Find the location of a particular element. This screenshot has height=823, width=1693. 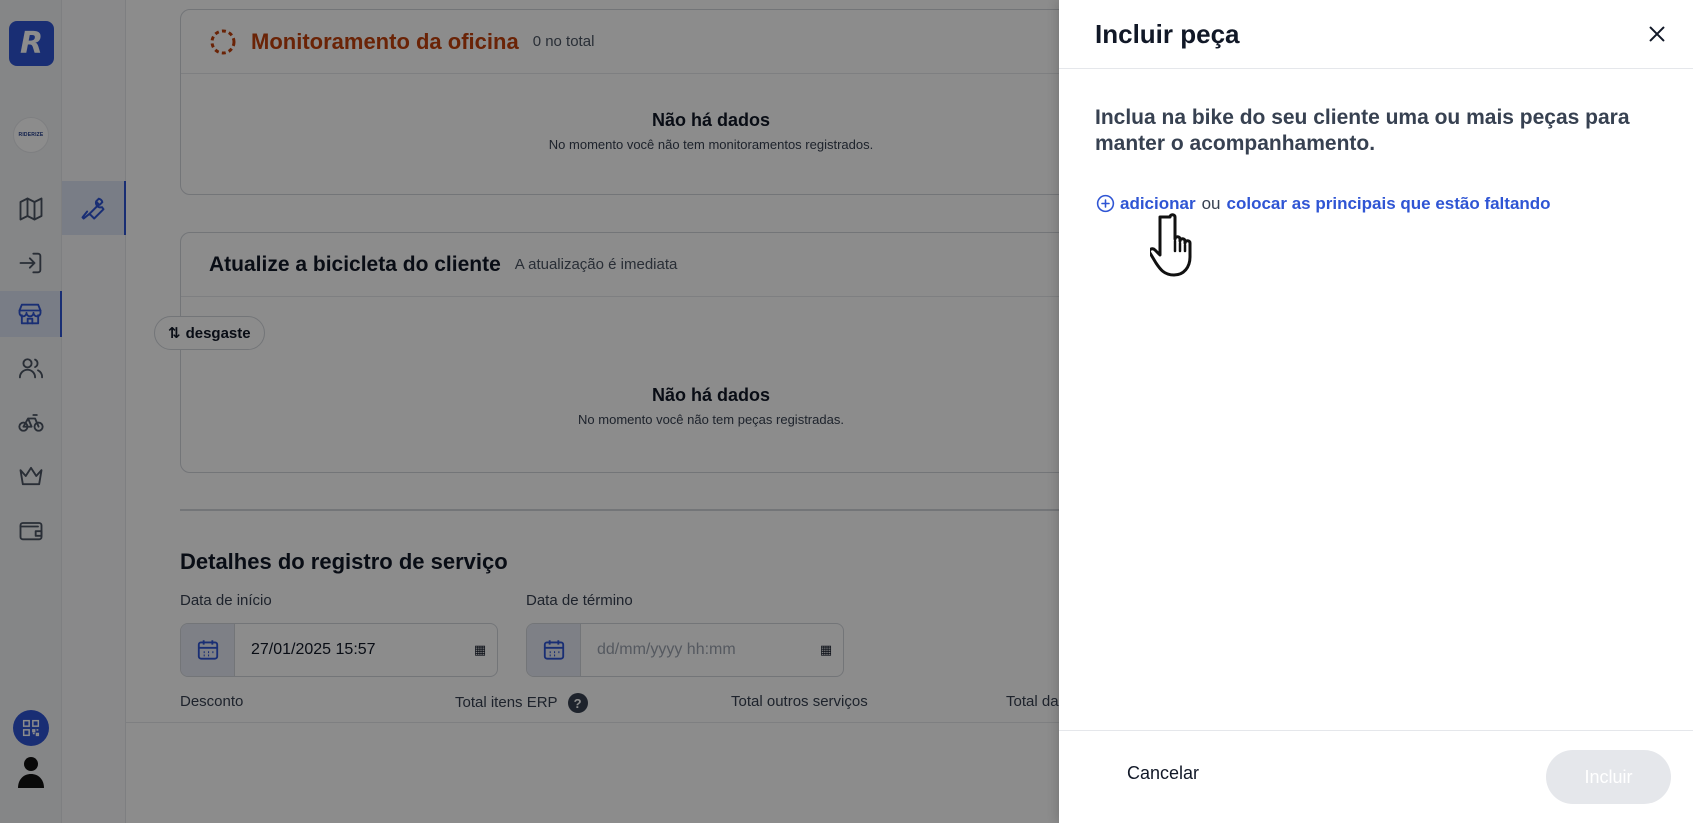

include-button: Incluir is located at coordinates (1608, 777).